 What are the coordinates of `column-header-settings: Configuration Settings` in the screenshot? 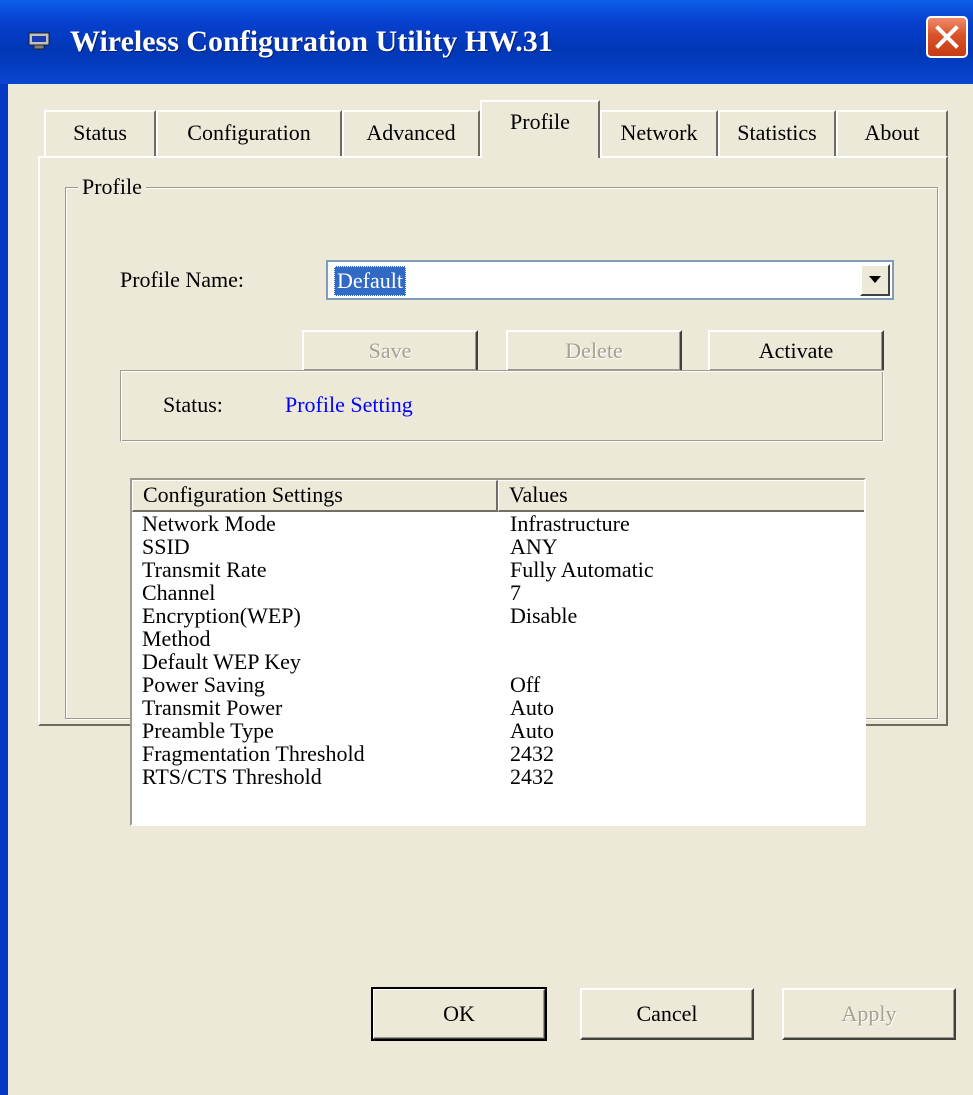 It's located at (315, 496).